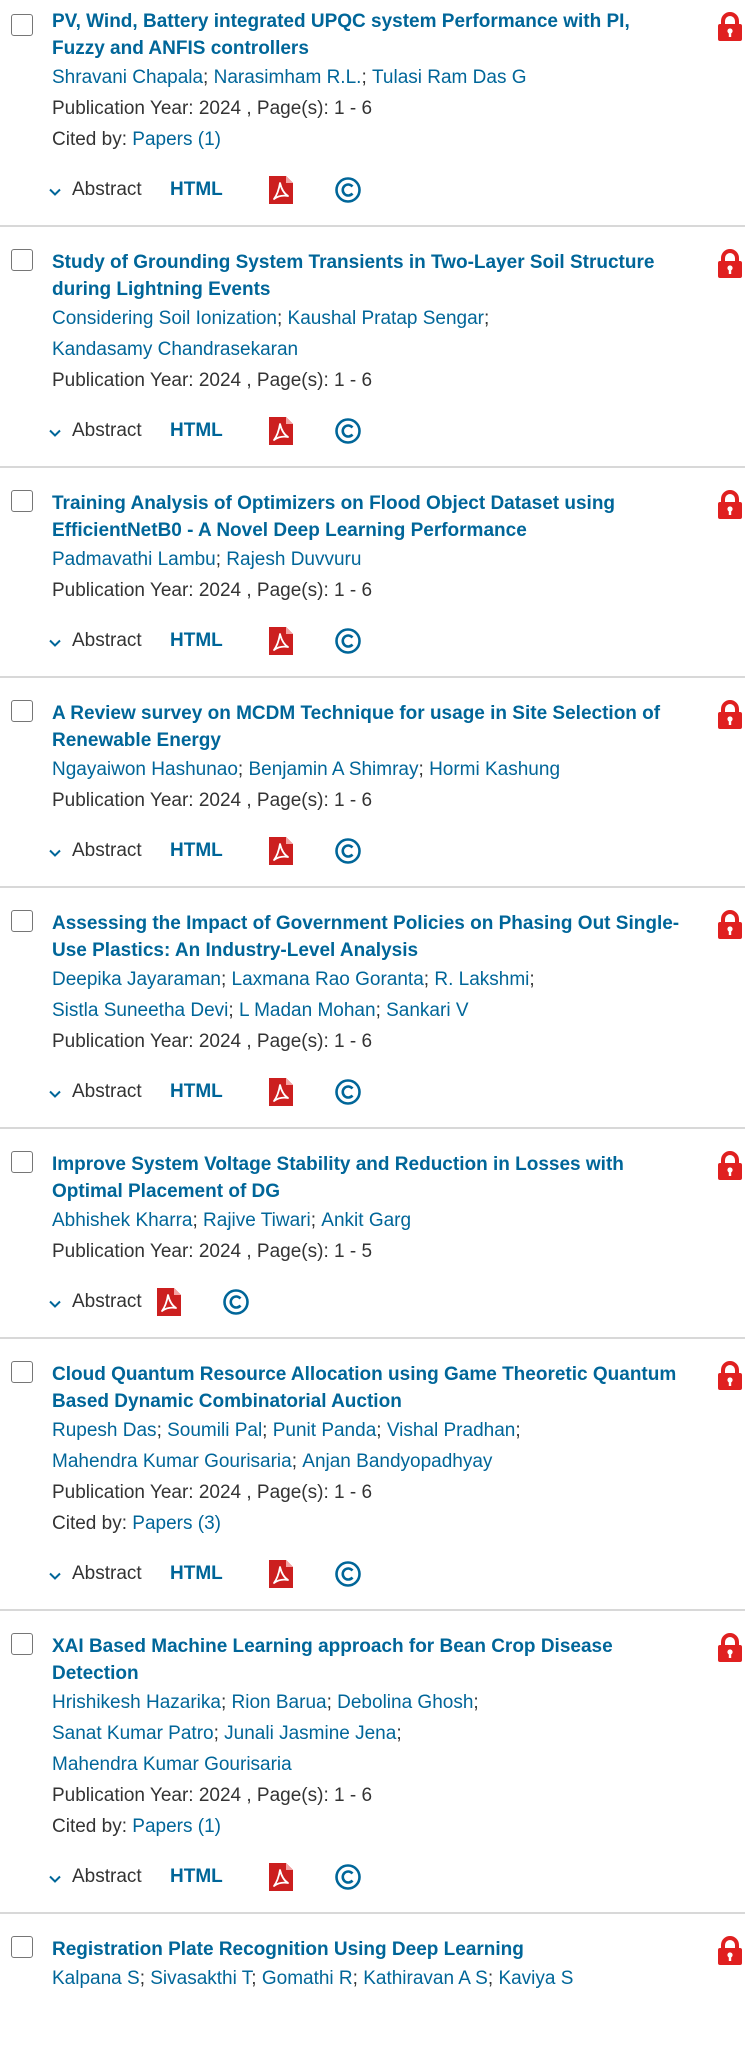 This screenshot has height=2047, width=745. I want to click on author-link: Kaushal Pratap Sengar, so click(386, 318).